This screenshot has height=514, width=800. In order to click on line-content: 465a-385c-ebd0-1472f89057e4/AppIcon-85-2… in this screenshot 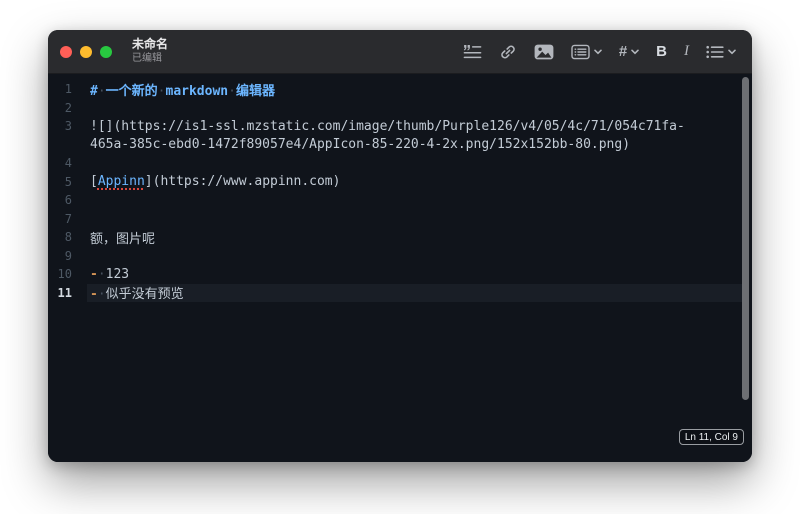, I will do `click(360, 145)`.